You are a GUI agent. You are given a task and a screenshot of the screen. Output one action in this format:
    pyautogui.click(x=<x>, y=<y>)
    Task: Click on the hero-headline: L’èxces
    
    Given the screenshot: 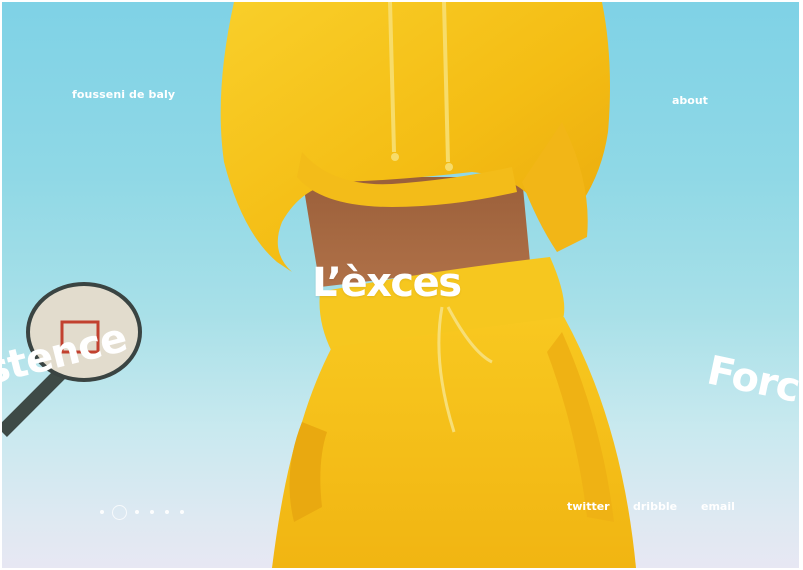 What is the action you would take?
    pyautogui.click(x=387, y=283)
    